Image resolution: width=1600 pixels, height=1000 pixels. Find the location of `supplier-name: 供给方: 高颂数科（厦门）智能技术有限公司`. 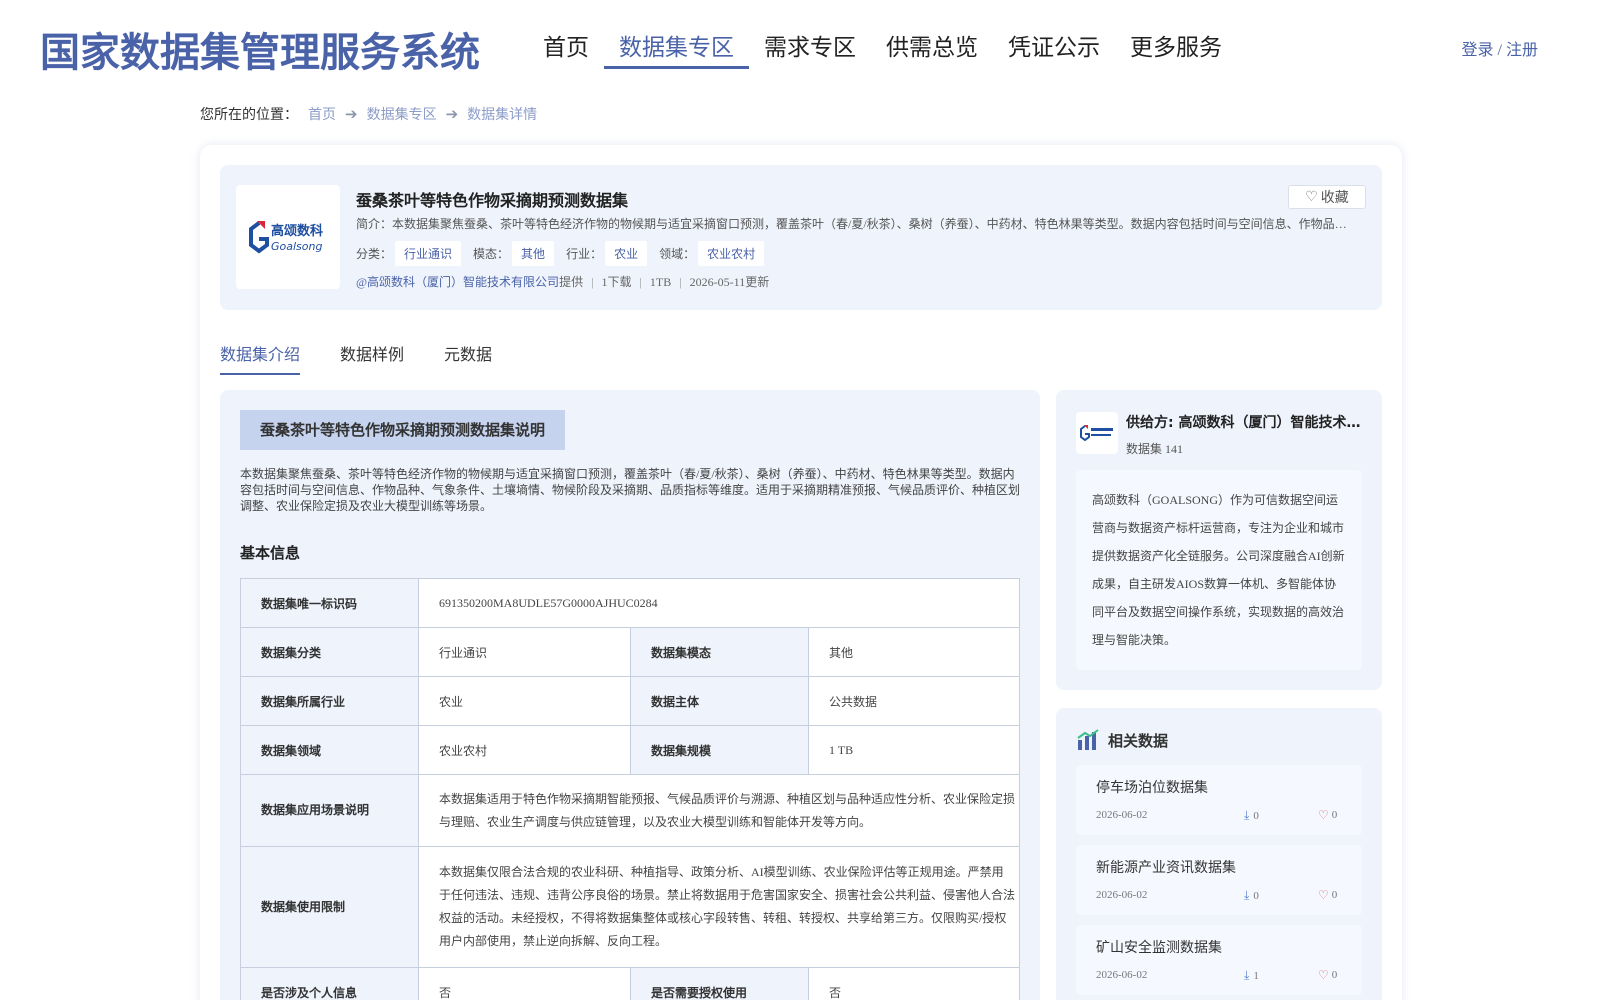

supplier-name: 供给方: 高颂数科（厦门）智能技术有限公司 is located at coordinates (1246, 422).